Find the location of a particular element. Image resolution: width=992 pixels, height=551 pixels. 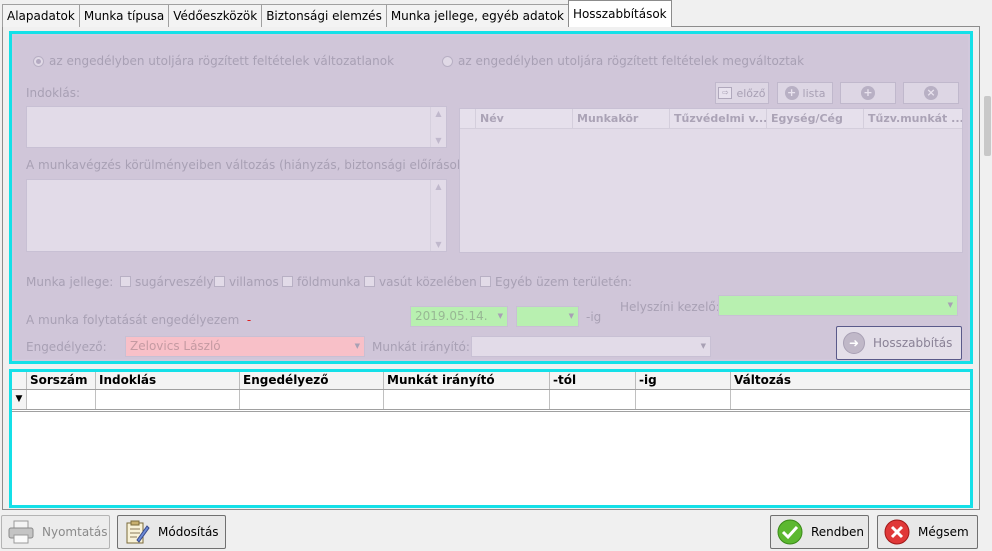

col-engedelyezo: Engedélyező is located at coordinates (312, 380).